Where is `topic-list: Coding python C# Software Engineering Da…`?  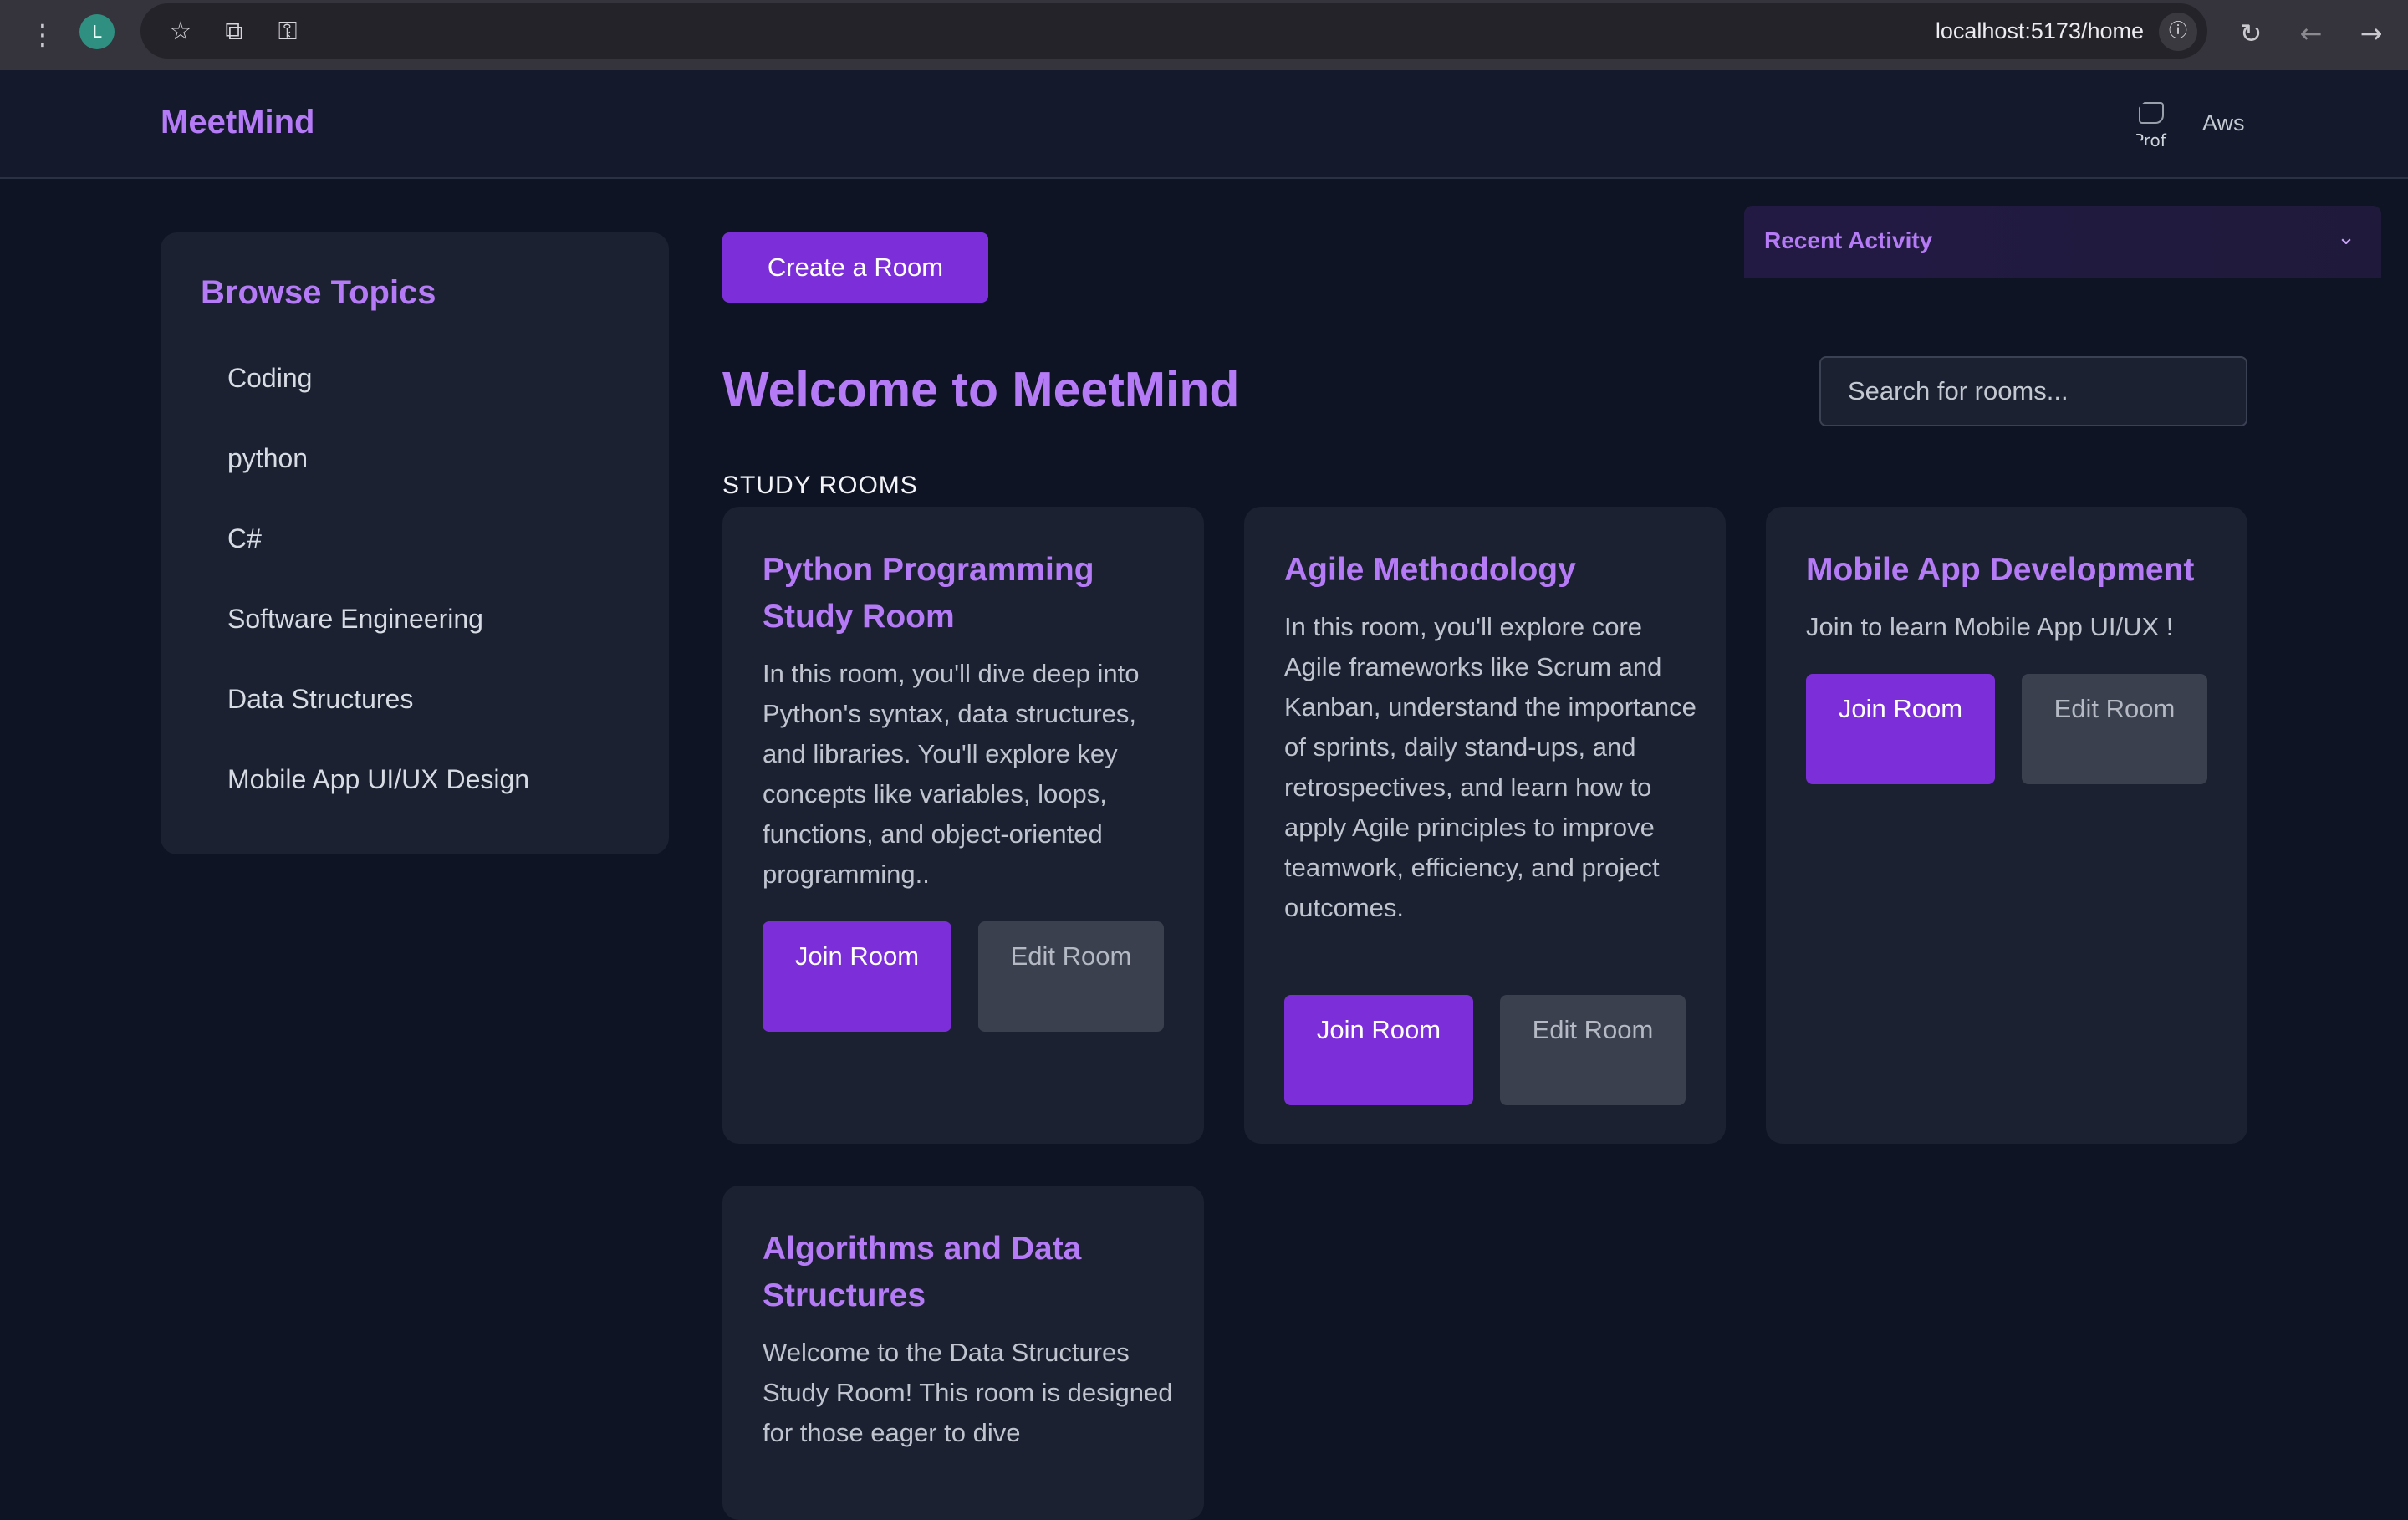
topic-list: Coding python C# Software Engineering Da… is located at coordinates (378, 602).